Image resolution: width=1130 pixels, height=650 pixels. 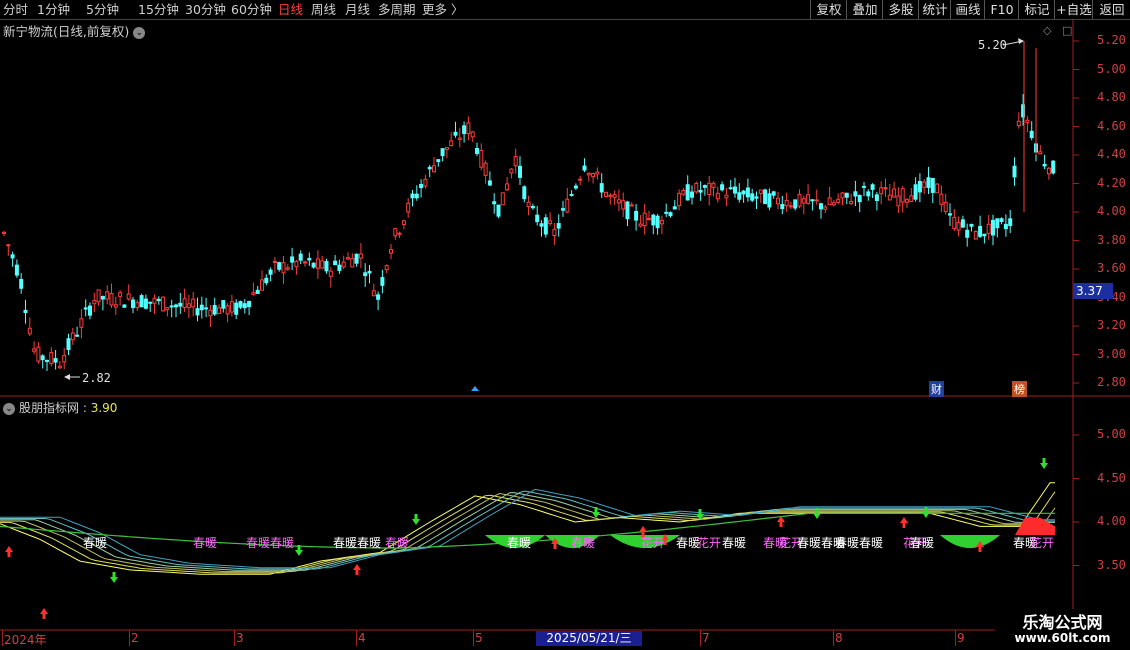 What do you see at coordinates (1047, 30) in the screenshot?
I see `diamond-icon: ◇` at bounding box center [1047, 30].